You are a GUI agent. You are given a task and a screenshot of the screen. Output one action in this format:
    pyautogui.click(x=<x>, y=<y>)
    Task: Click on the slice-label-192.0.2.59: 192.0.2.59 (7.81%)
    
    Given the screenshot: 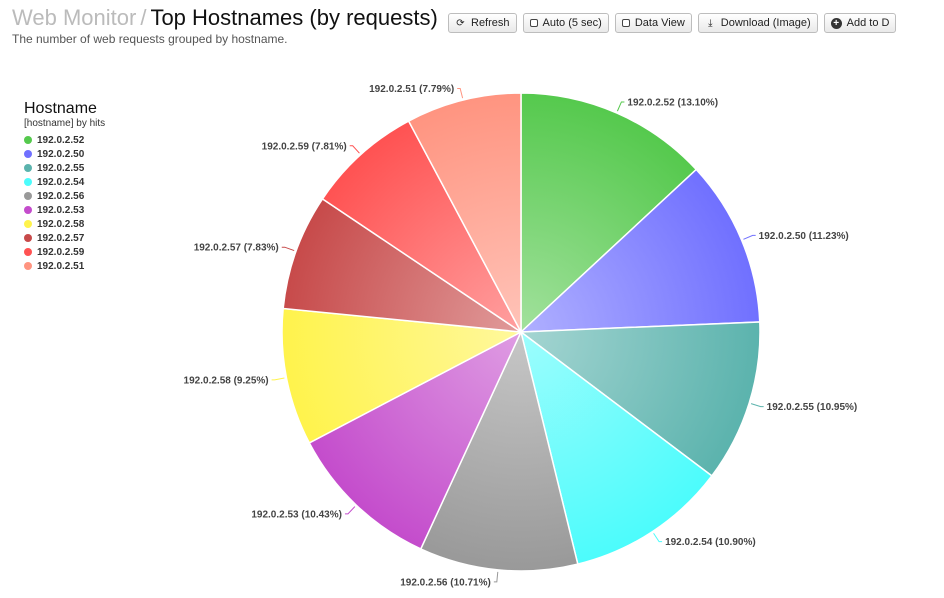 What is the action you would take?
    pyautogui.click(x=304, y=146)
    